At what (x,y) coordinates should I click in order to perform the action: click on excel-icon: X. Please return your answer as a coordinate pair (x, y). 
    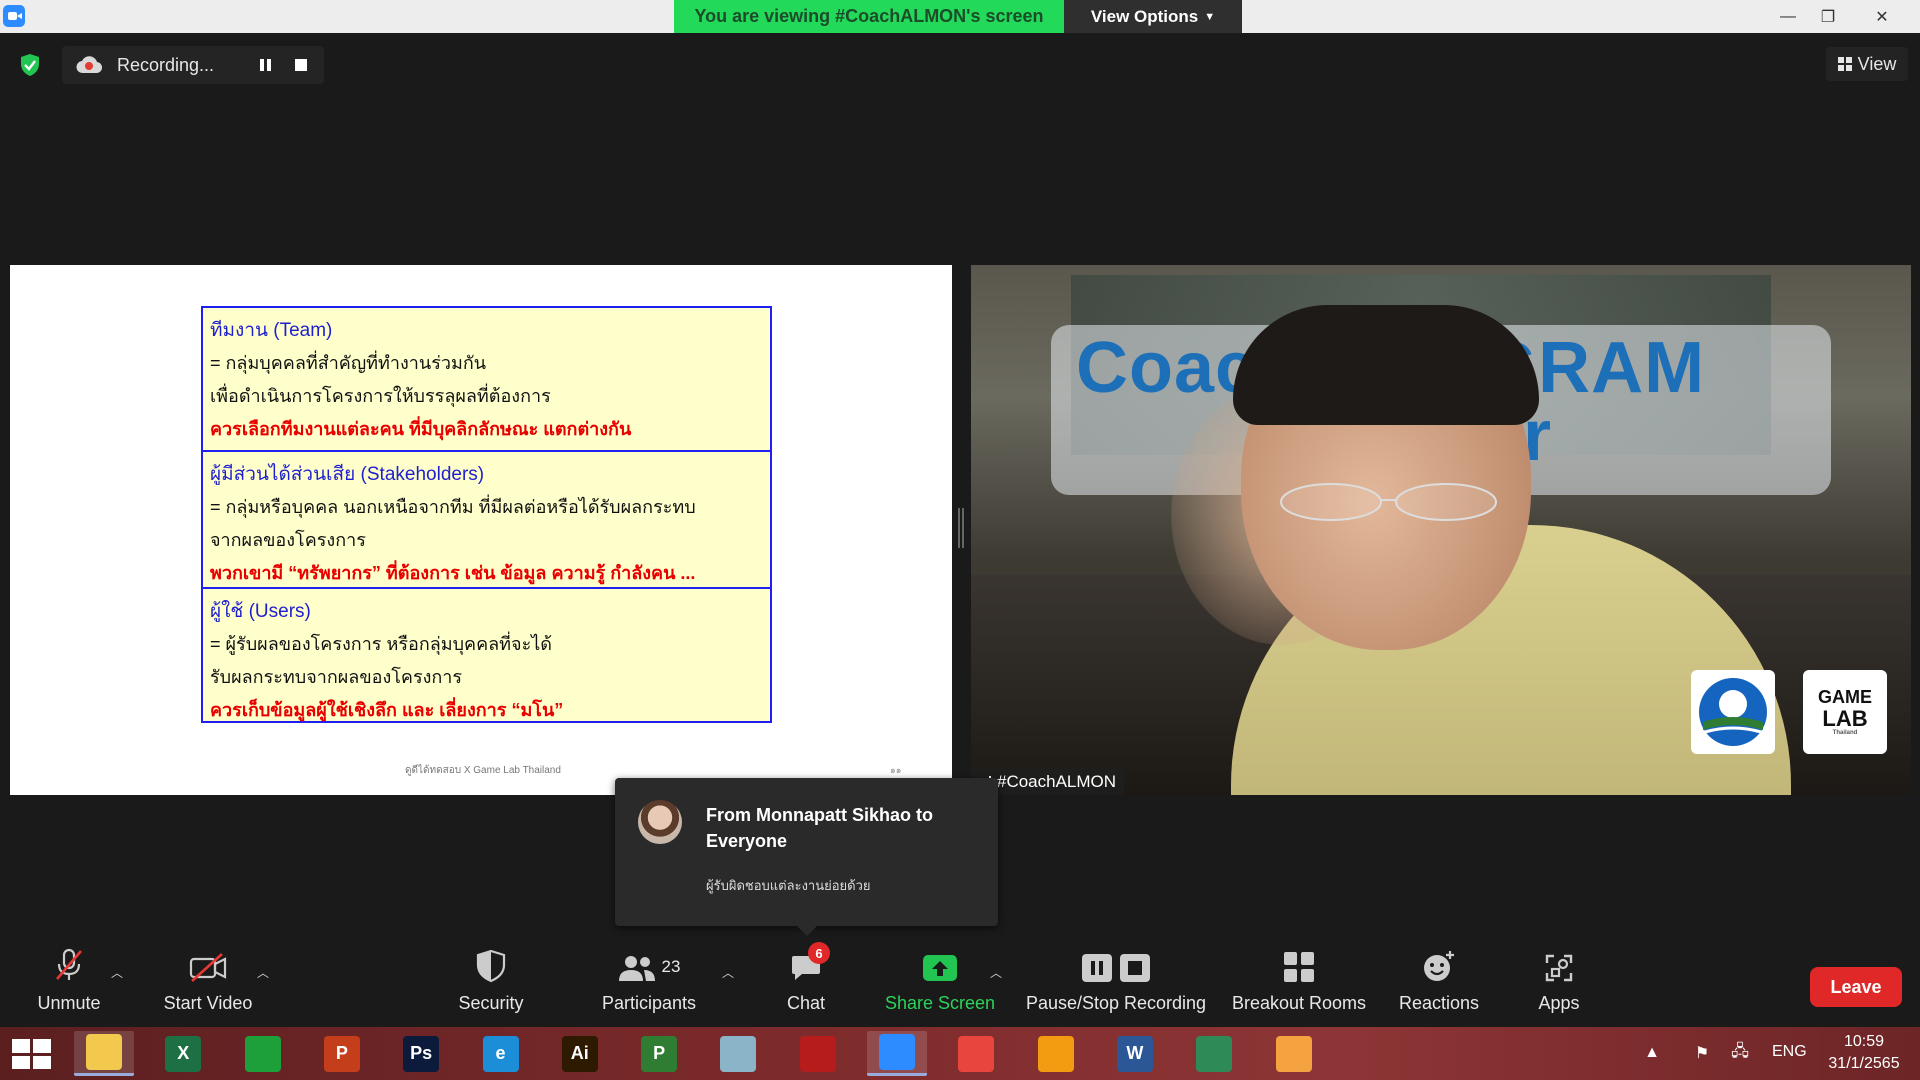
    Looking at the image, I should click on (183, 1053).